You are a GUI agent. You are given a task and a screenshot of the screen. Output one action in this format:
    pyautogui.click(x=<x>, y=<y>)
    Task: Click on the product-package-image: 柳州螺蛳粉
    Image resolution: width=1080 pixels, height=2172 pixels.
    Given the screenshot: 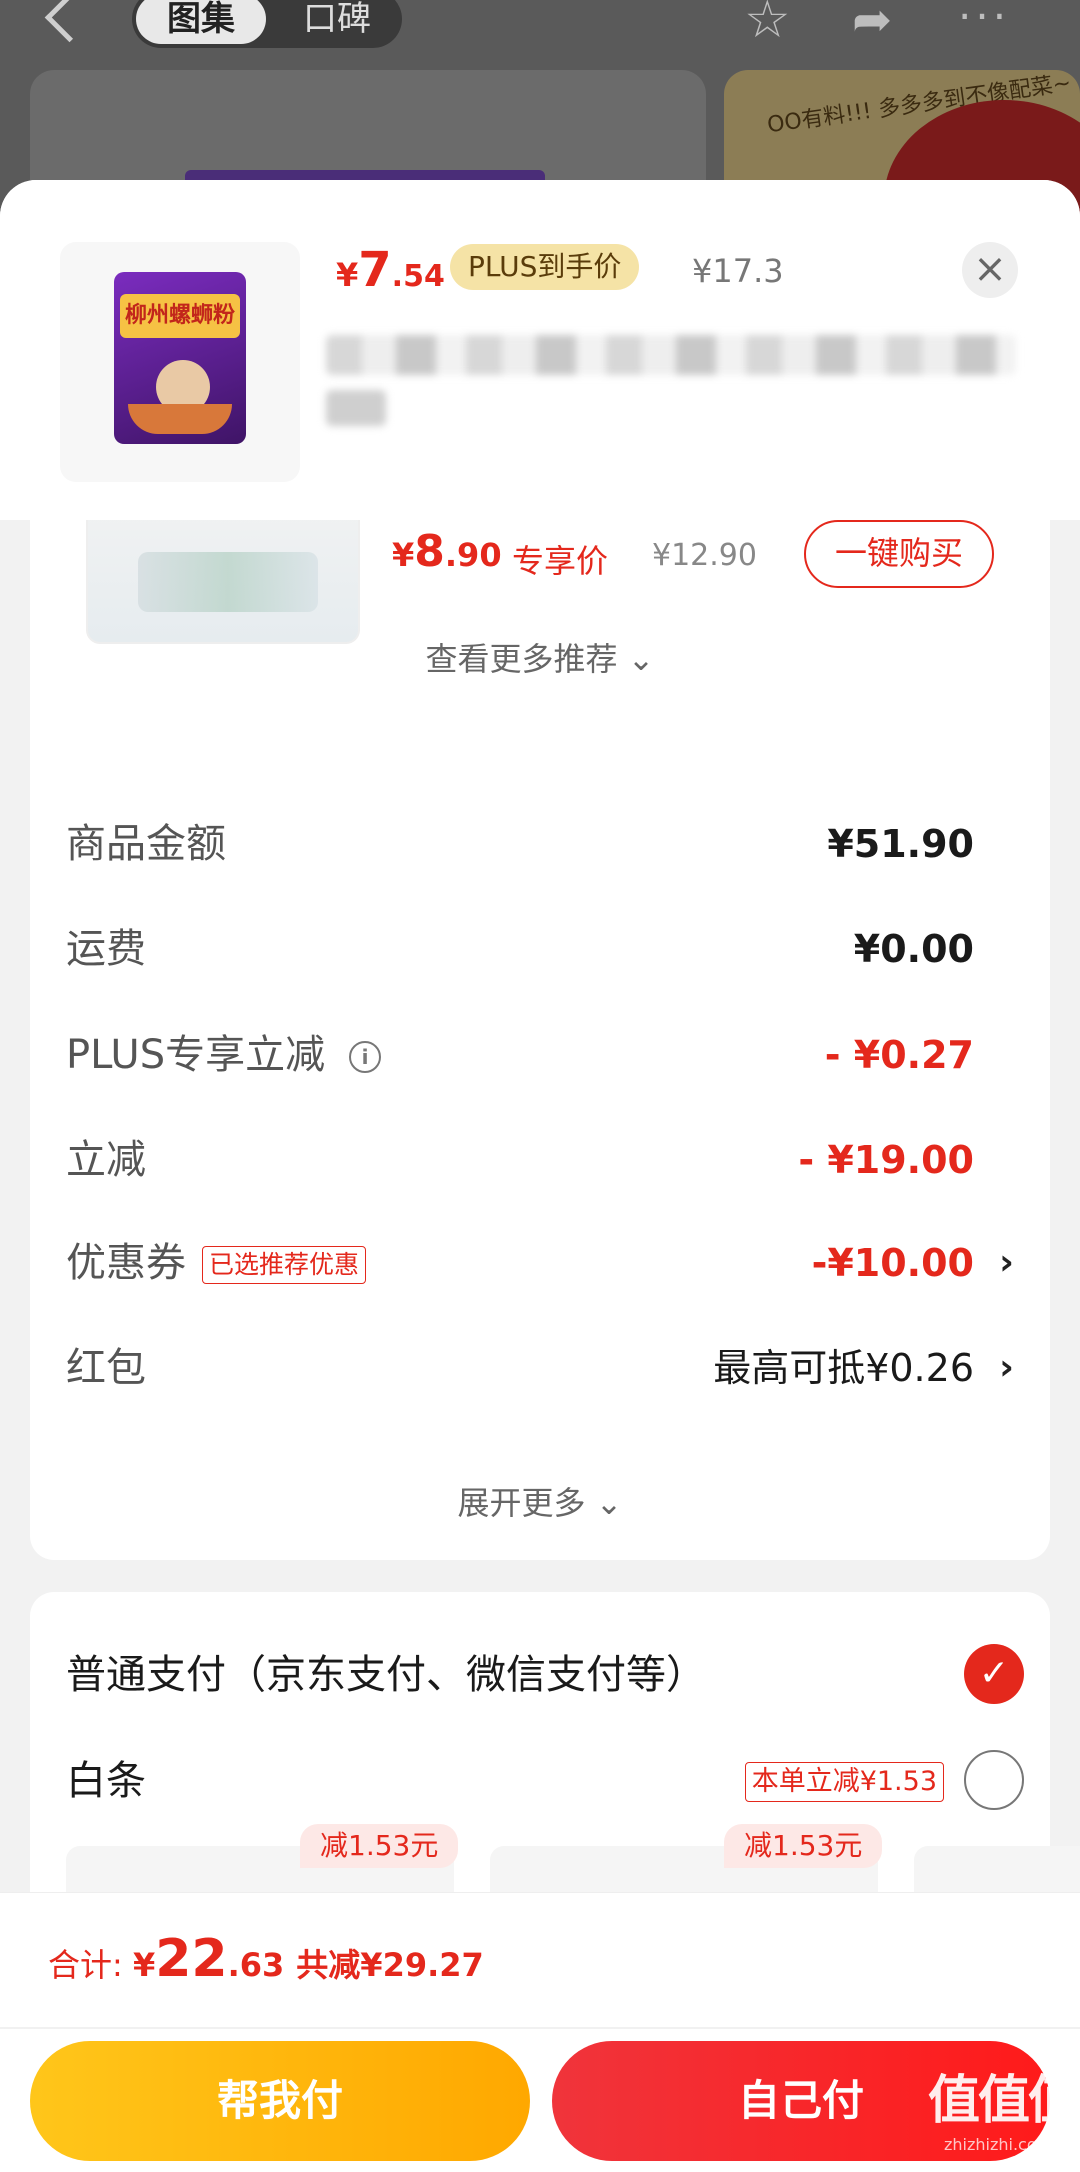 What is the action you would take?
    pyautogui.click(x=180, y=358)
    